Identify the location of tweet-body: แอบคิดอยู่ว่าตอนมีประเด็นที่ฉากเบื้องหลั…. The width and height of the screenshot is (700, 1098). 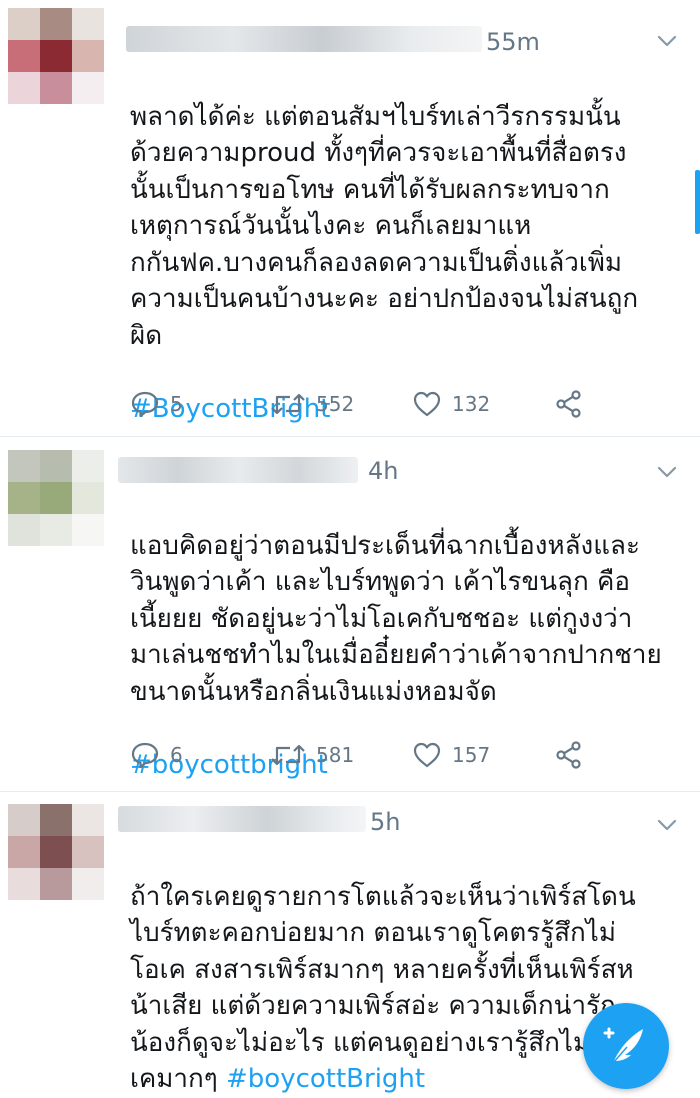
(396, 618).